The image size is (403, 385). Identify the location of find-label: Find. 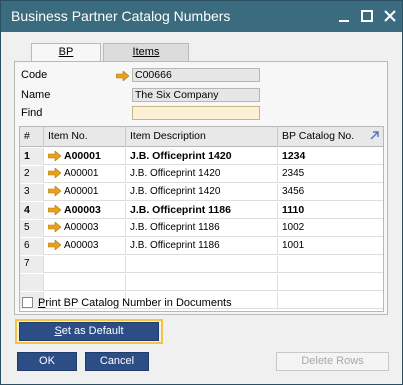
(32, 113).